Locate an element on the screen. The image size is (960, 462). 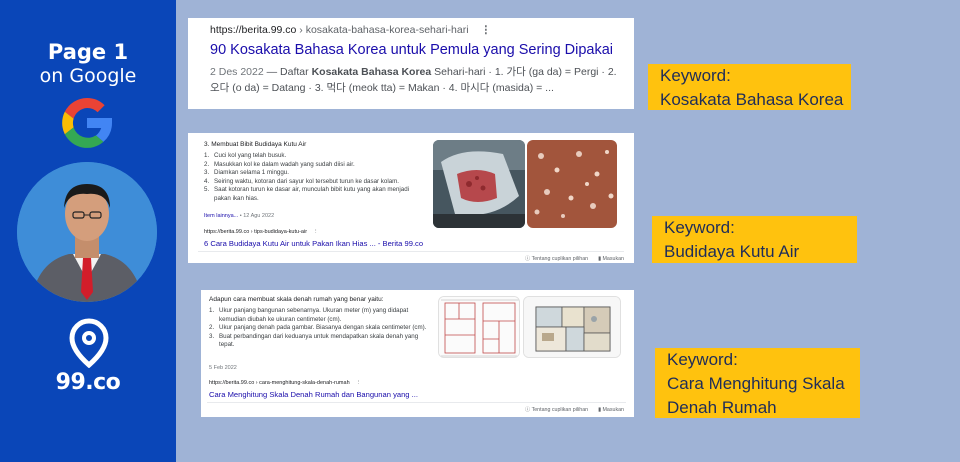
list-item: 1. Cuci kol yang telah busuk. is located at coordinates (313, 156).